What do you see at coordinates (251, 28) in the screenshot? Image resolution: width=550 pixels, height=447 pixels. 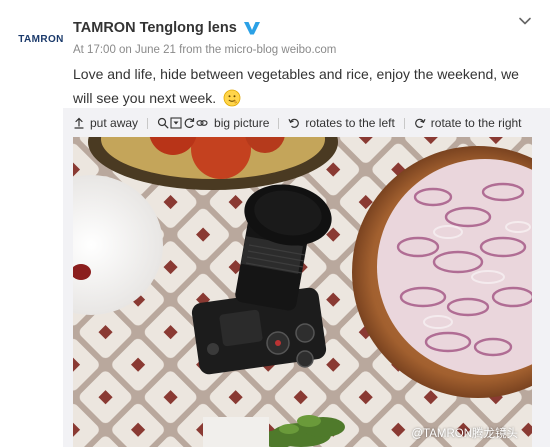 I see `verified-v-icon` at bounding box center [251, 28].